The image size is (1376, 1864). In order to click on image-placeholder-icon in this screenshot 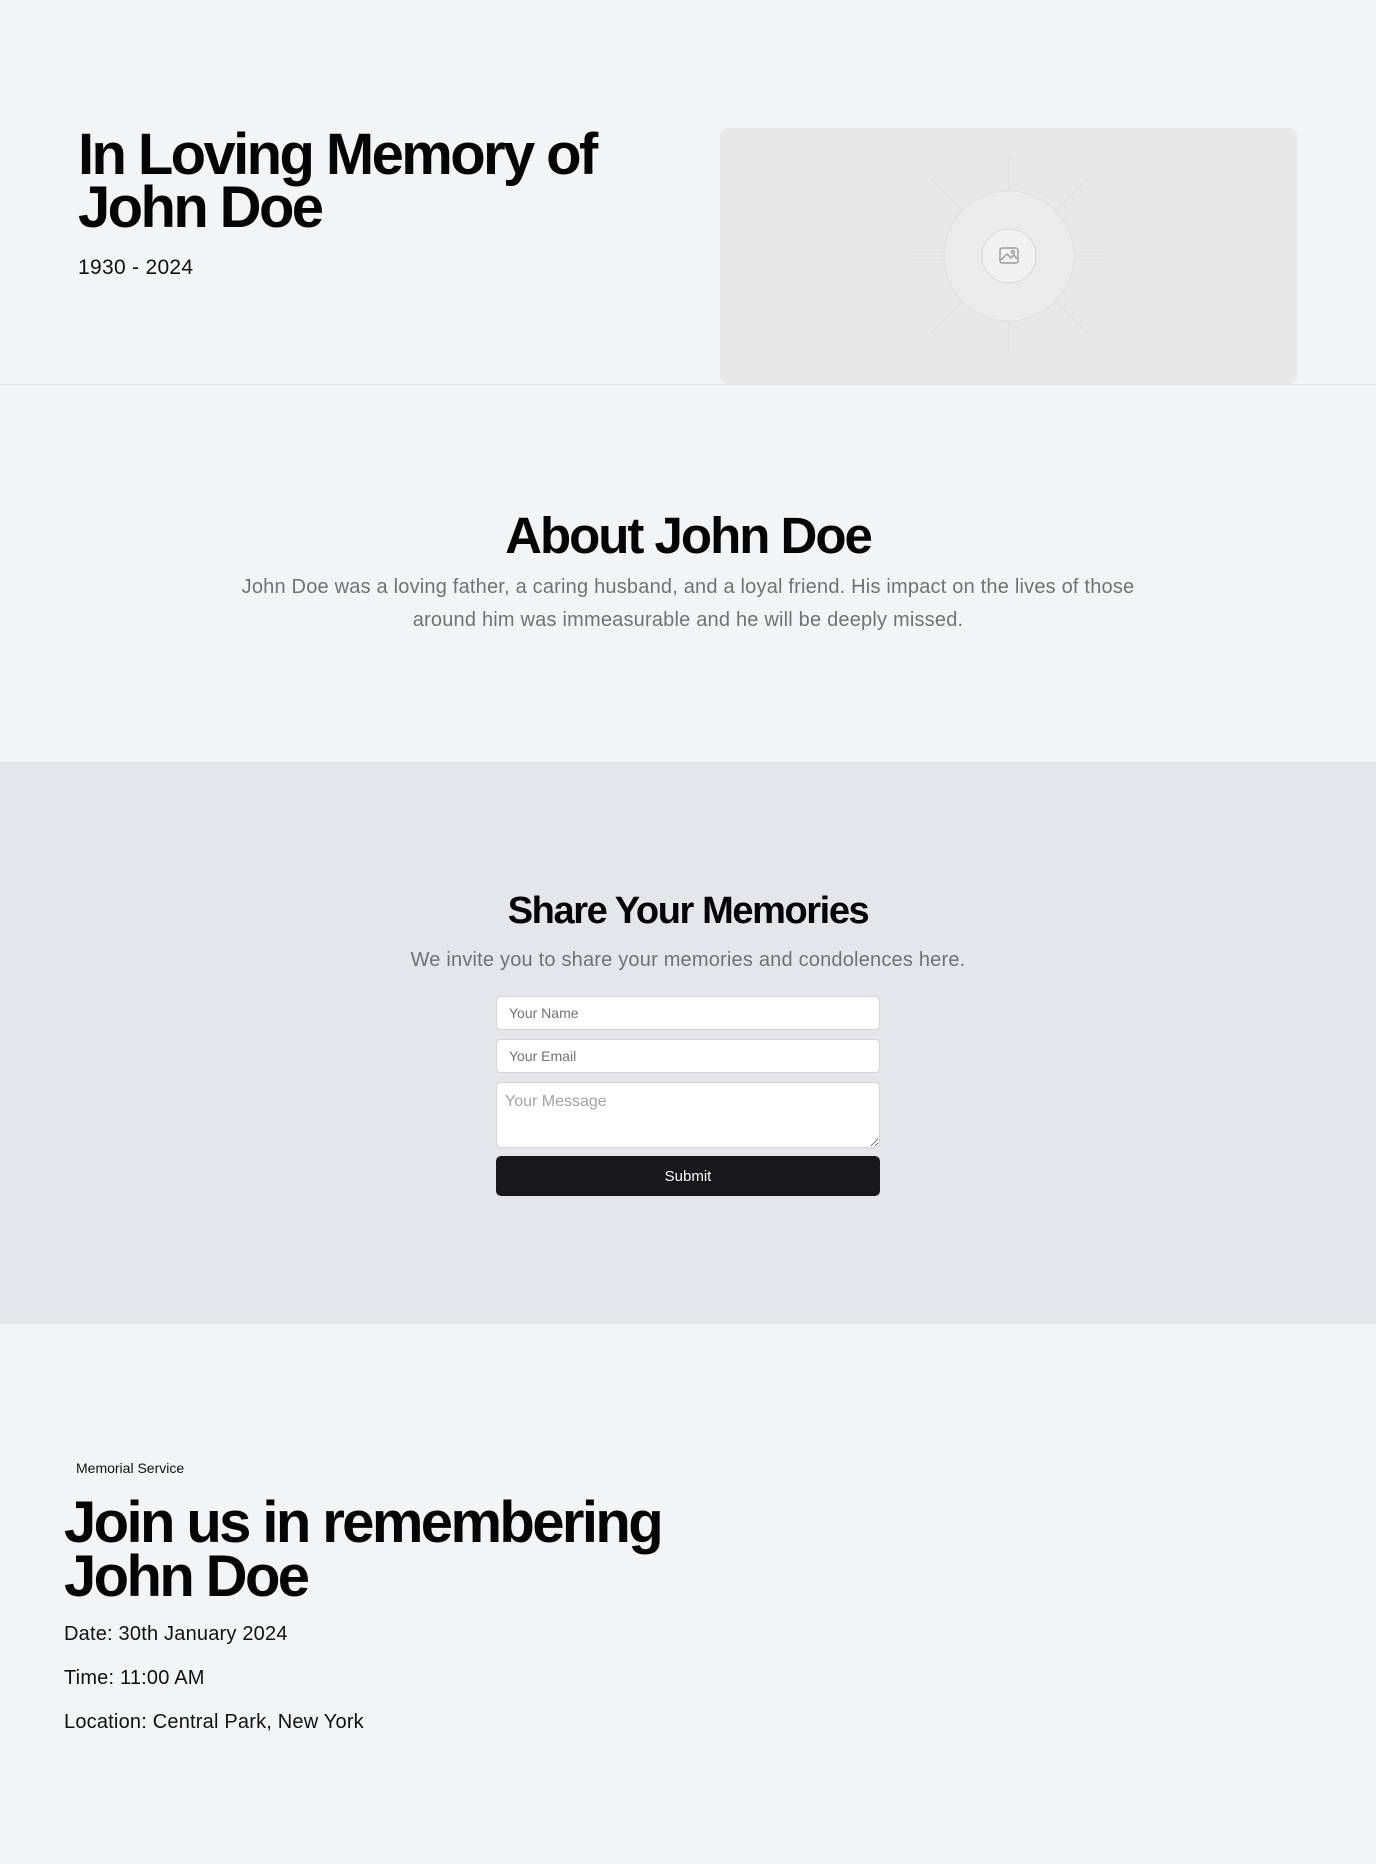, I will do `click(1009, 255)`.